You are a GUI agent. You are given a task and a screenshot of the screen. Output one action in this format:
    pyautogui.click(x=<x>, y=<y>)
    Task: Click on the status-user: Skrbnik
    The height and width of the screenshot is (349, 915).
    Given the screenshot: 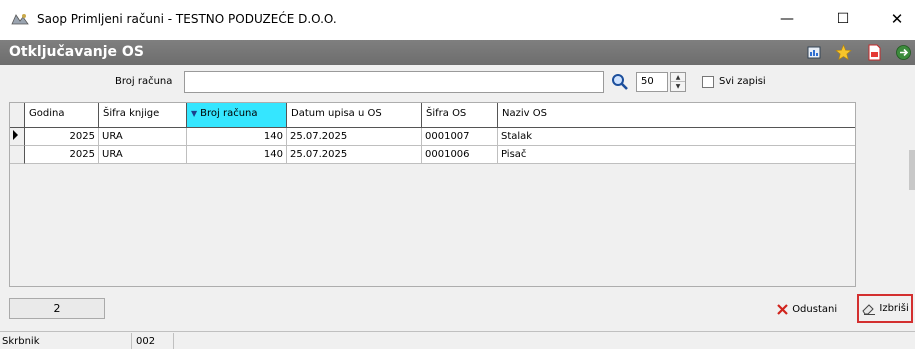 What is the action you would take?
    pyautogui.click(x=66, y=341)
    